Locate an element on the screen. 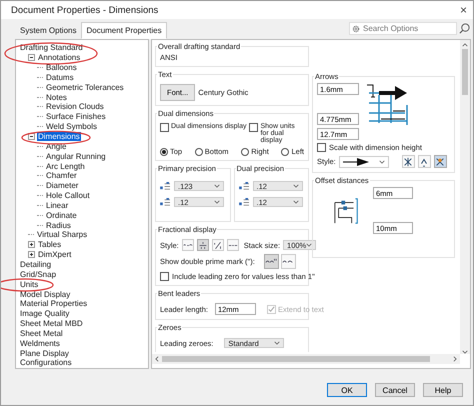 This screenshot has height=406, width=474. tree-item: Model Display is located at coordinates (45, 294).